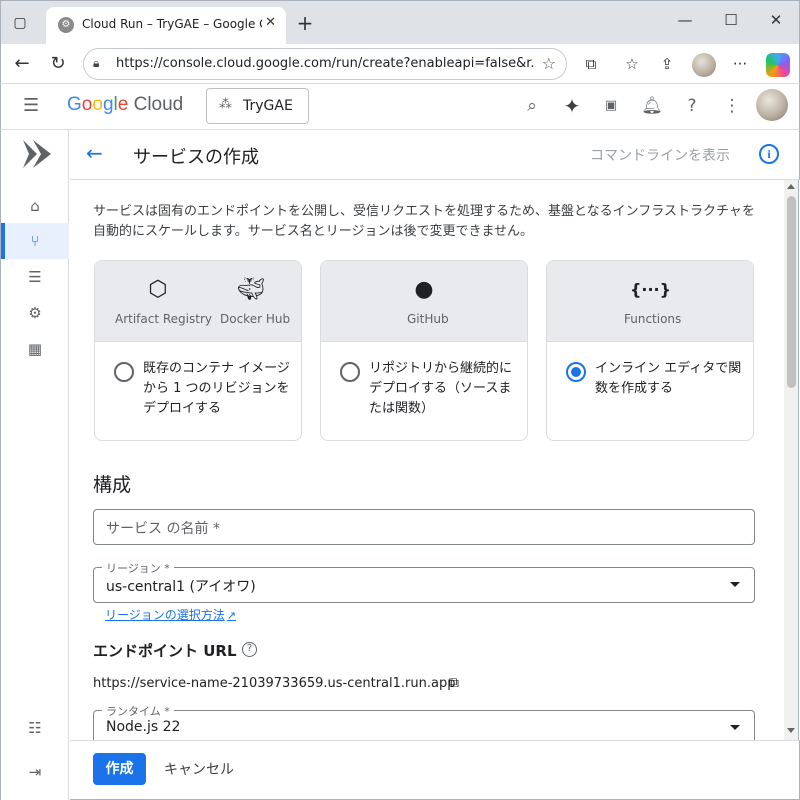  What do you see at coordinates (791, 292) in the screenshot?
I see `scroll-thumb` at bounding box center [791, 292].